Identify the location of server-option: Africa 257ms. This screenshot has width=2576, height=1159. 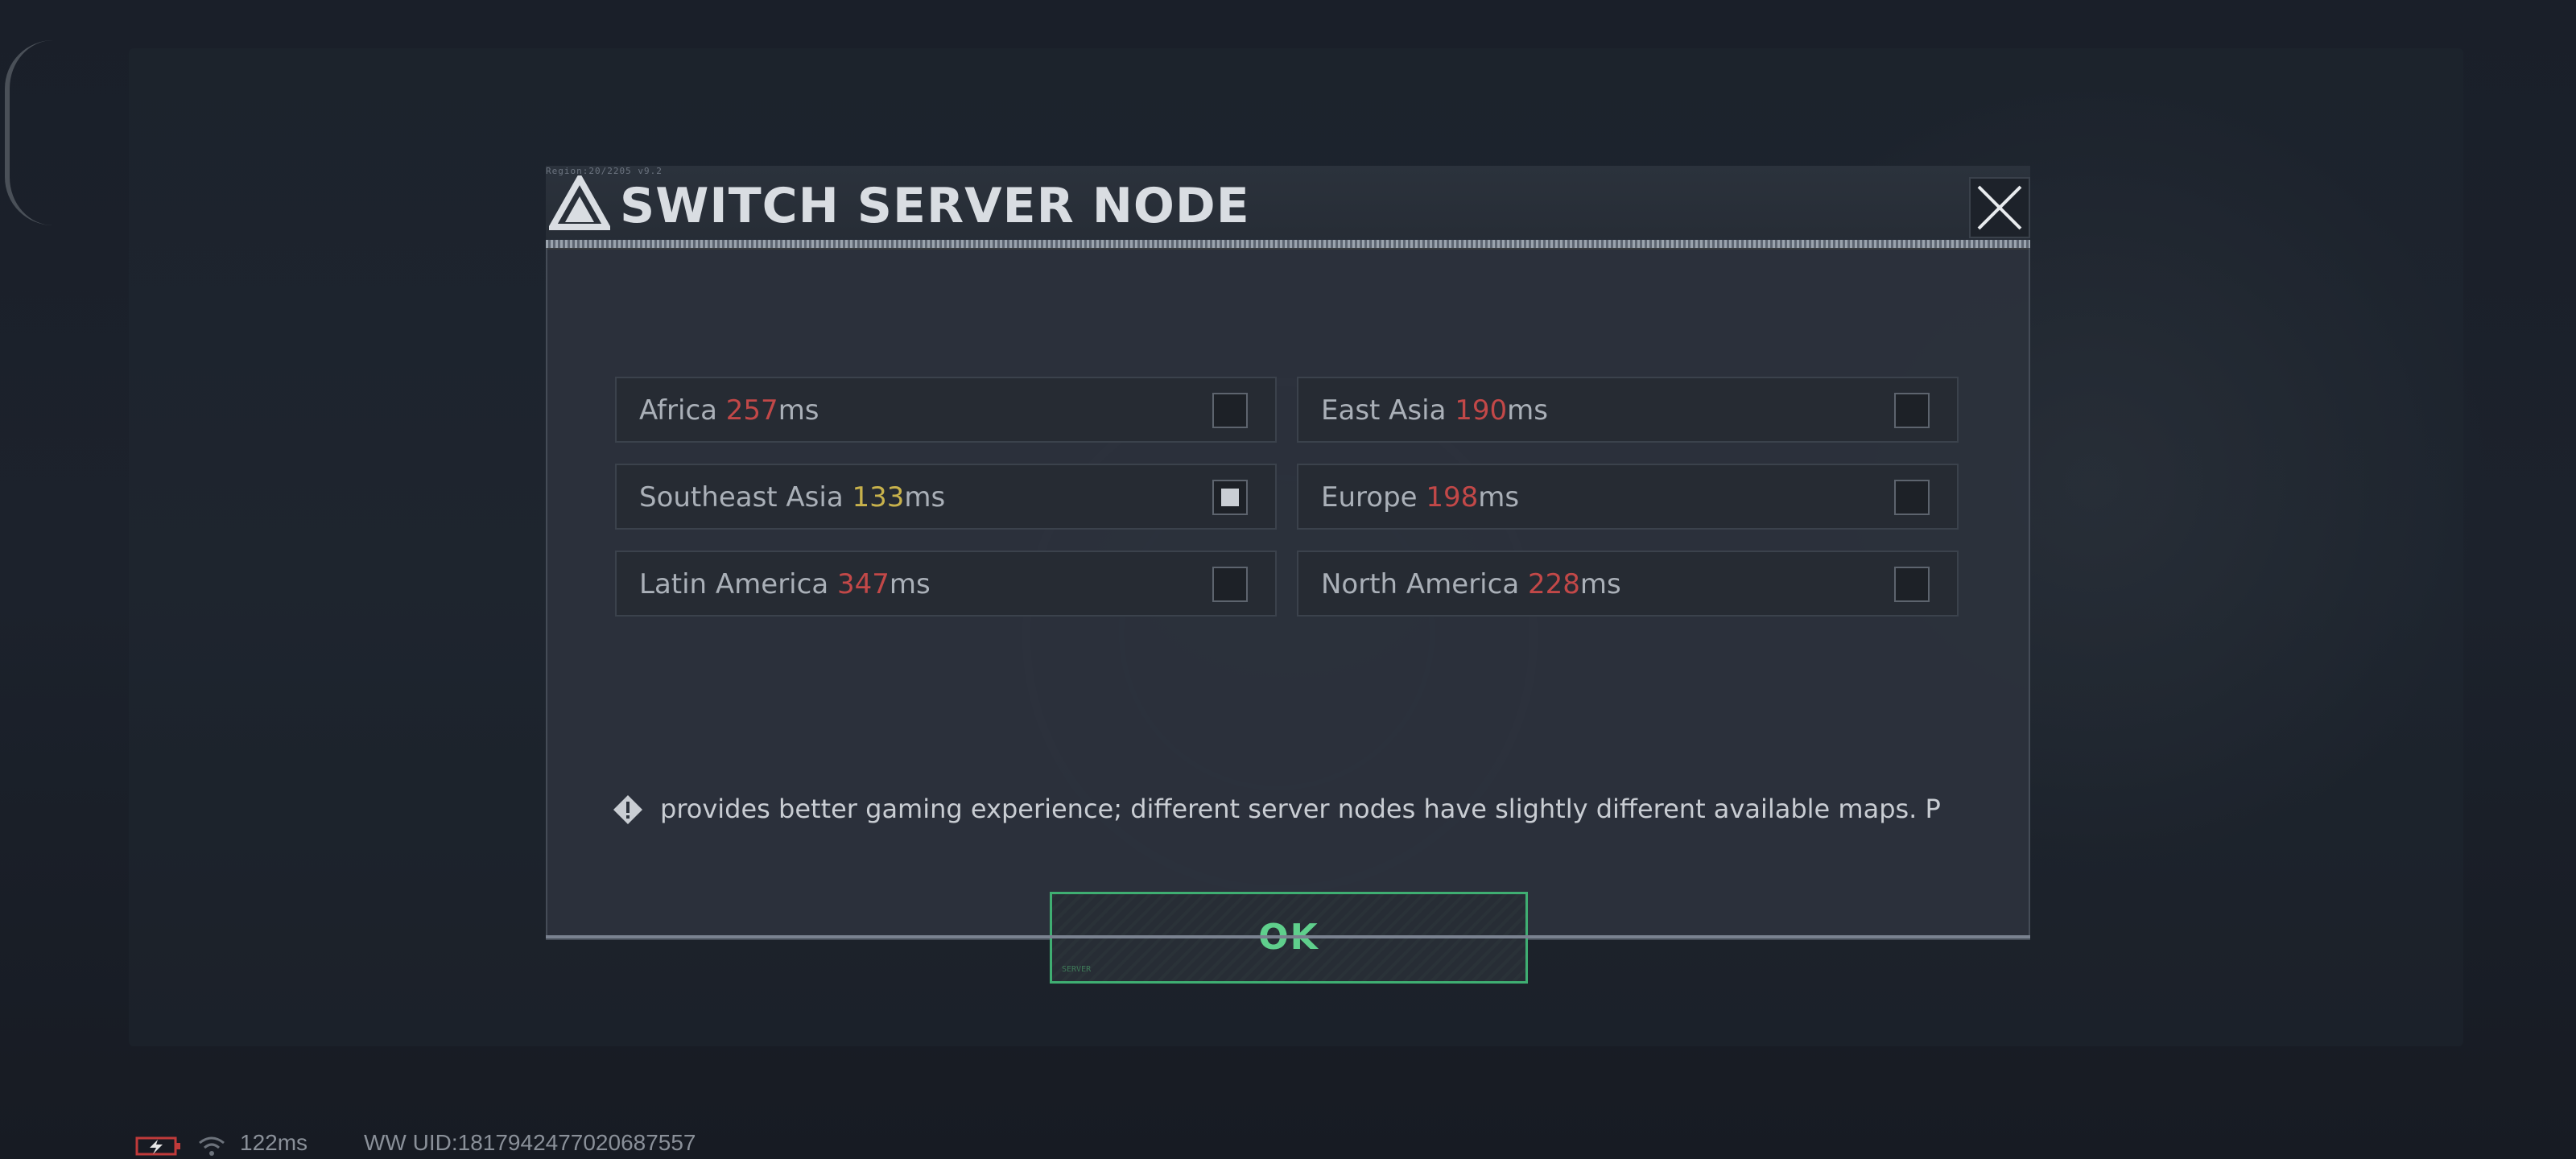
(946, 410).